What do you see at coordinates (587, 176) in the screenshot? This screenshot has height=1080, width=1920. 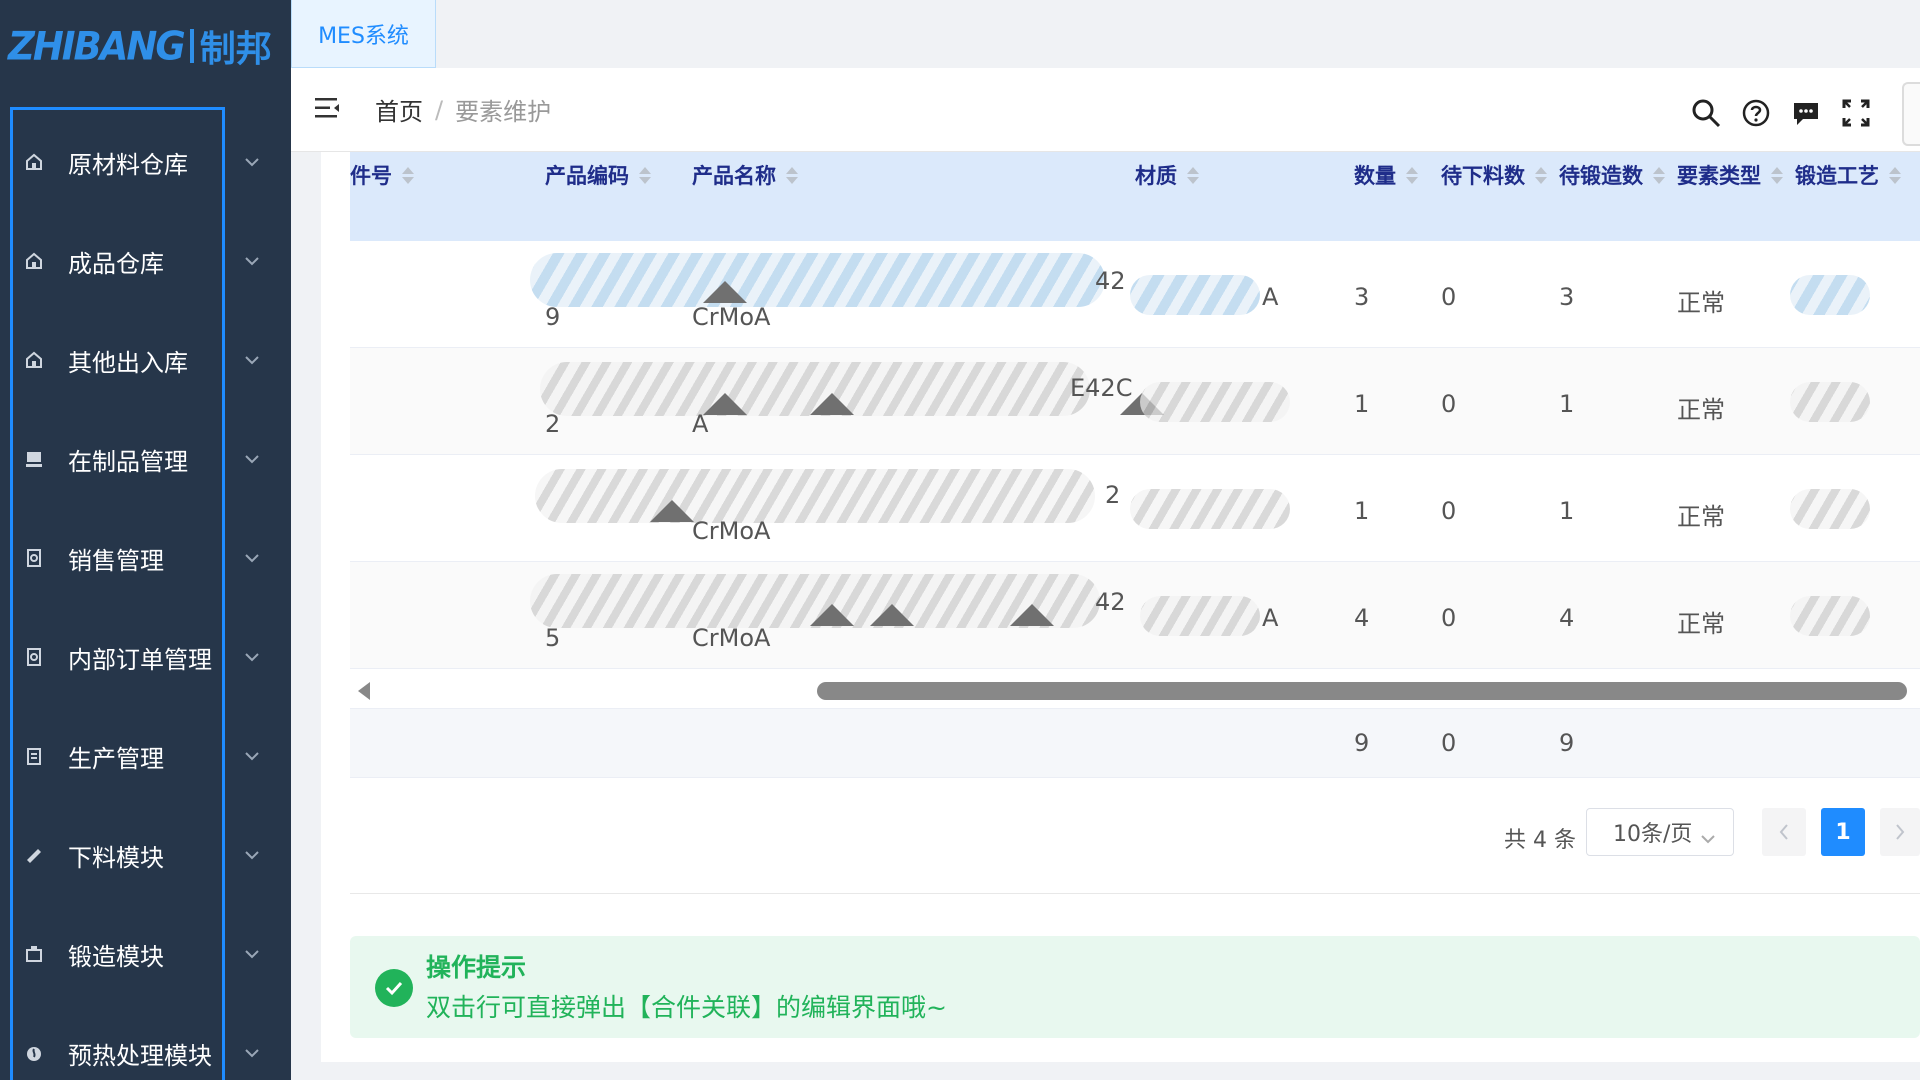 I see `column-label: 产品编码` at bounding box center [587, 176].